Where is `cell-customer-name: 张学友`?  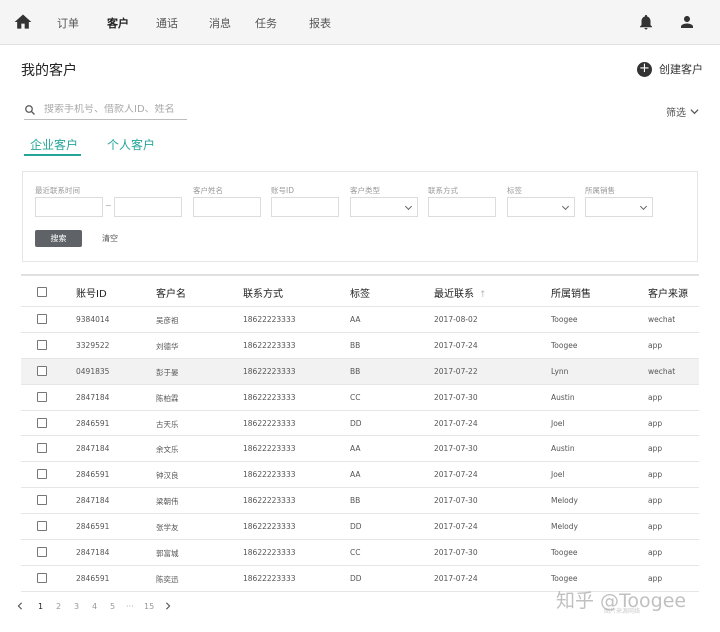
cell-customer-name: 张学友 is located at coordinates (167, 528).